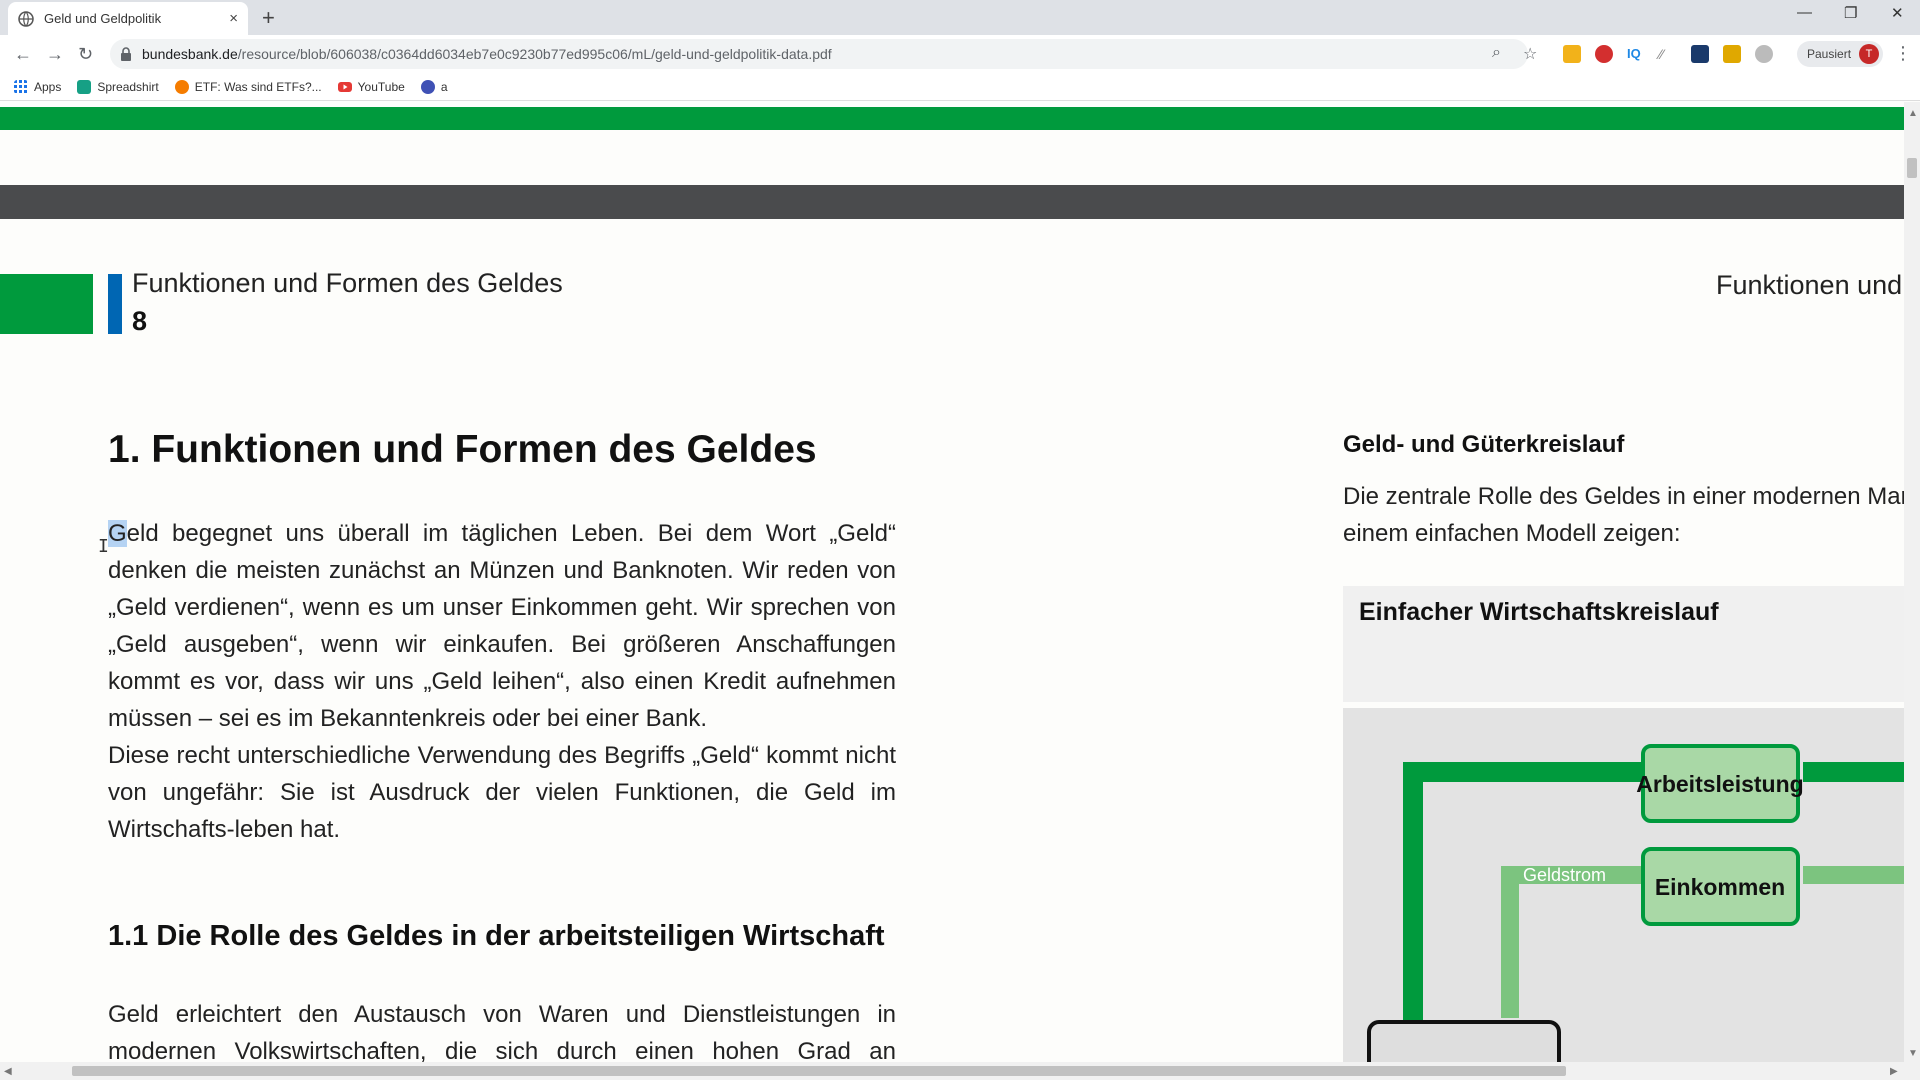  What do you see at coordinates (84, 86) in the screenshot?
I see `spreadshirt-icon` at bounding box center [84, 86].